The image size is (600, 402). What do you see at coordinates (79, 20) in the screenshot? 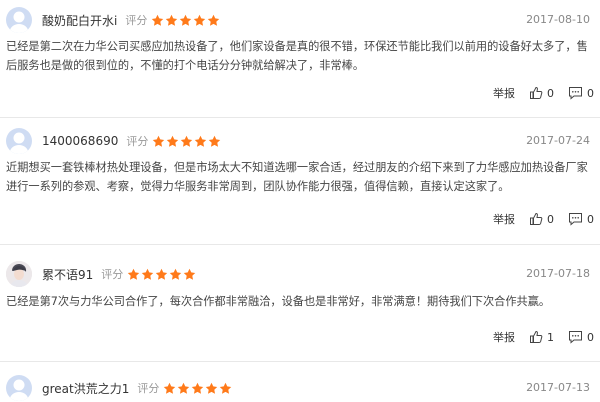
I see `username: 酸奶配白开水i` at bounding box center [79, 20].